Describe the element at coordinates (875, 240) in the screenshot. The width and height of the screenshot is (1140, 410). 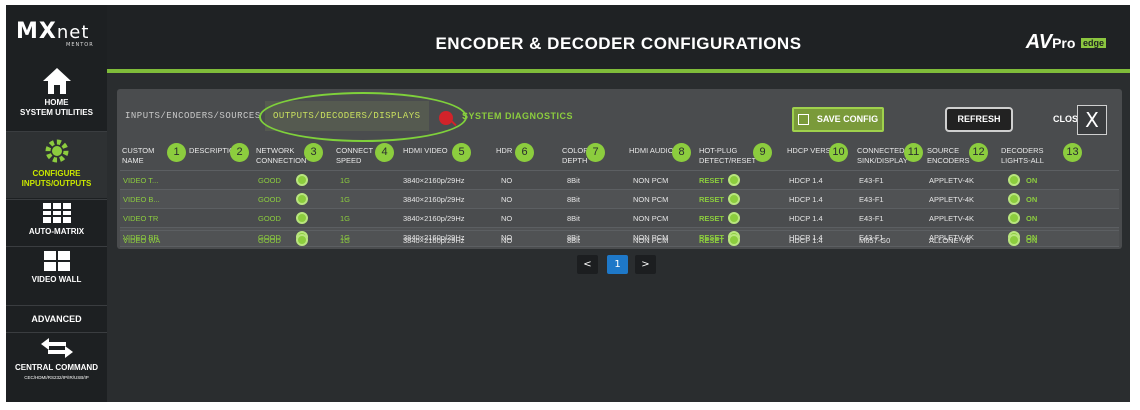
I see `connected-sink: M657-G0` at that location.